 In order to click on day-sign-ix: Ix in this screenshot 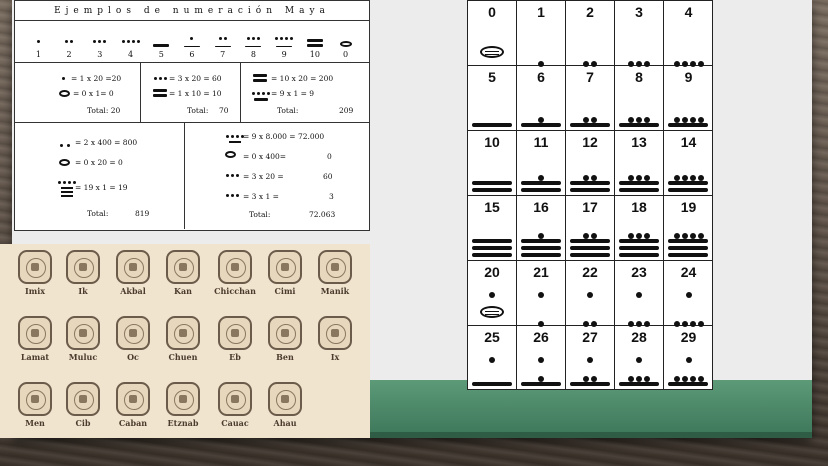, I will do `click(335, 339)`.